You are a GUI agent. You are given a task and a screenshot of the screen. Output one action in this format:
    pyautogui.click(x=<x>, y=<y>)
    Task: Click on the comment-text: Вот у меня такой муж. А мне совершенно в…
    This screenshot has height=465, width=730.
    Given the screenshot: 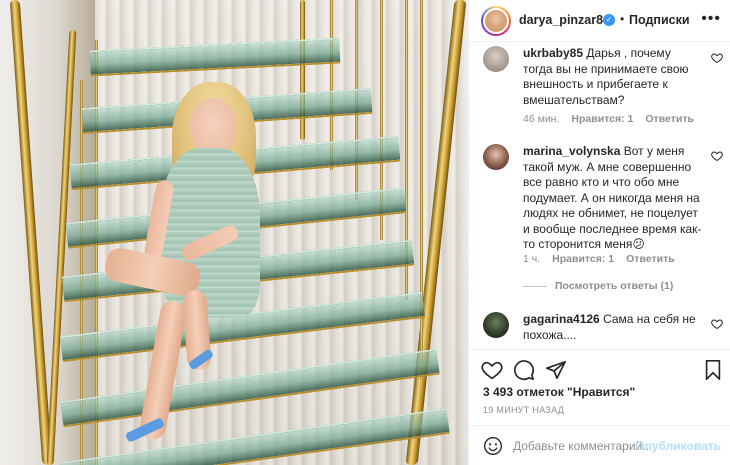 What is the action you would take?
    pyautogui.click(x=612, y=197)
    